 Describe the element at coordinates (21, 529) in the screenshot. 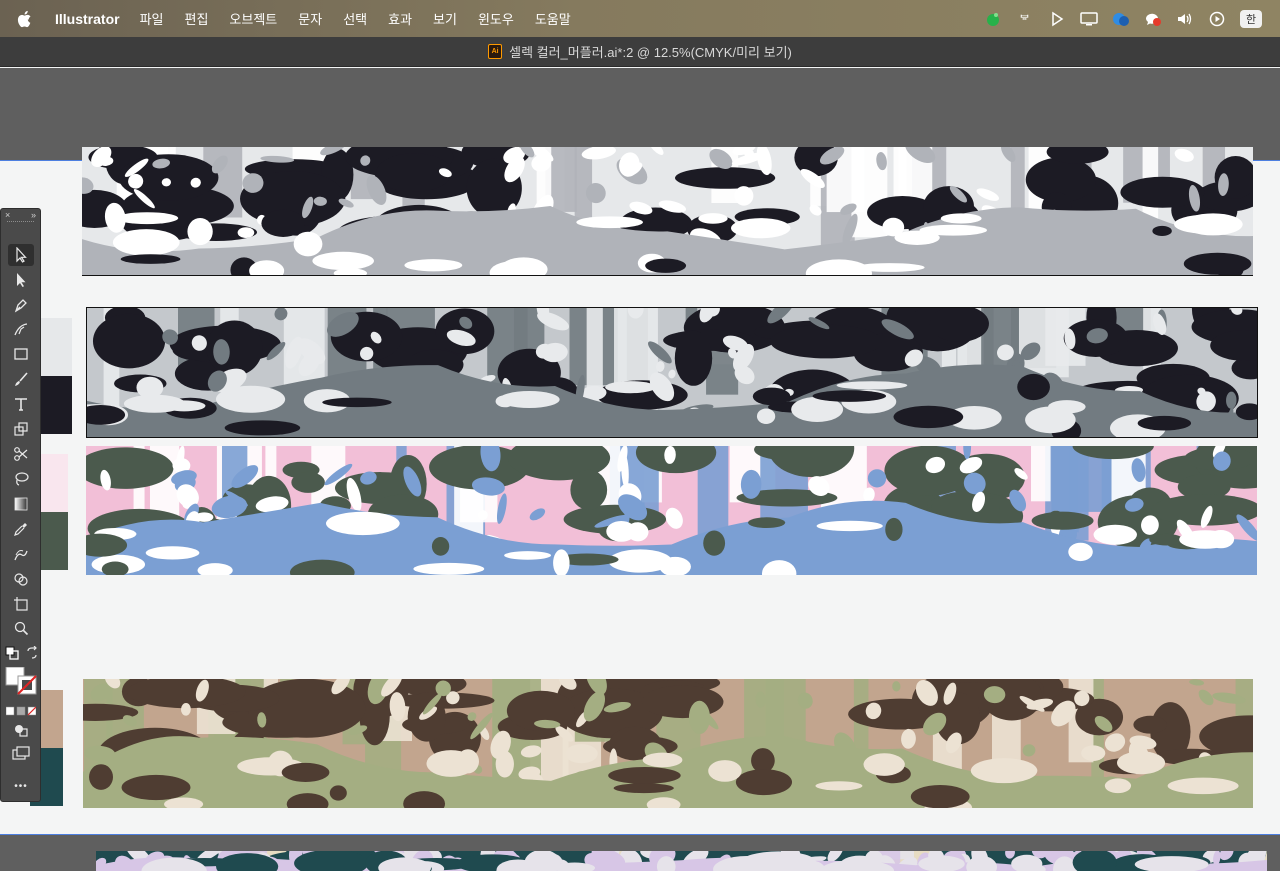

I see `eyedropper-tool` at that location.